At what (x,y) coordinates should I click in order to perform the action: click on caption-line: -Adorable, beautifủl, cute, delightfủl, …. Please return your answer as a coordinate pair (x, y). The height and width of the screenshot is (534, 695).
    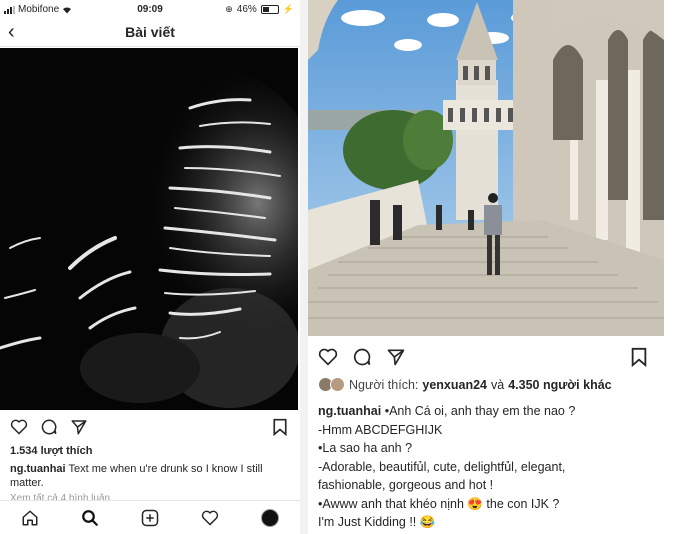
    Looking at the image, I should click on (442, 466).